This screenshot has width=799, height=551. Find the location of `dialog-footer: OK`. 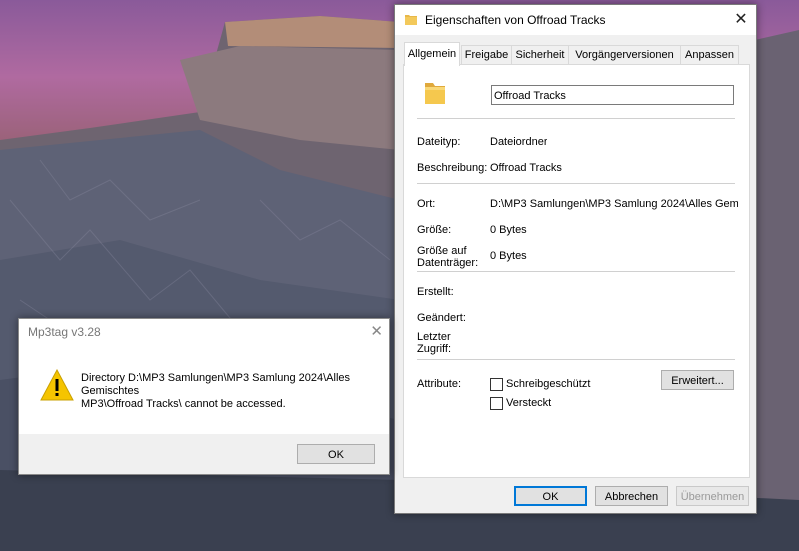

dialog-footer: OK is located at coordinates (204, 454).